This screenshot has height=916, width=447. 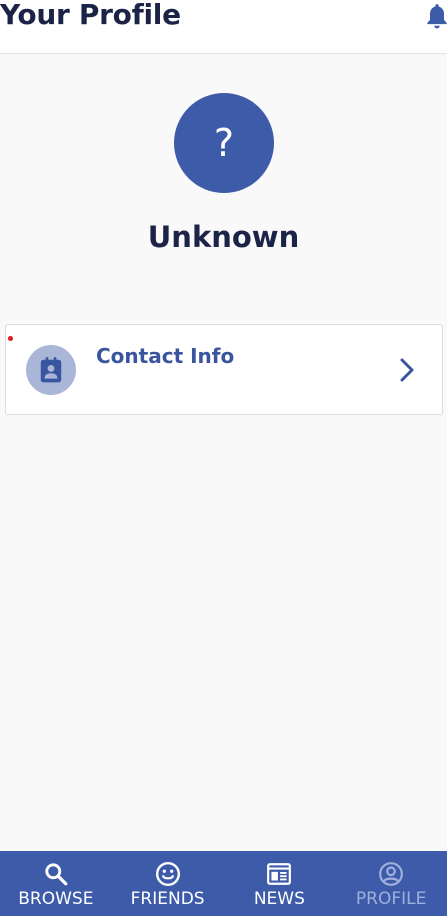 What do you see at coordinates (391, 899) in the screenshot?
I see `tab-profile-label: PROFILE` at bounding box center [391, 899].